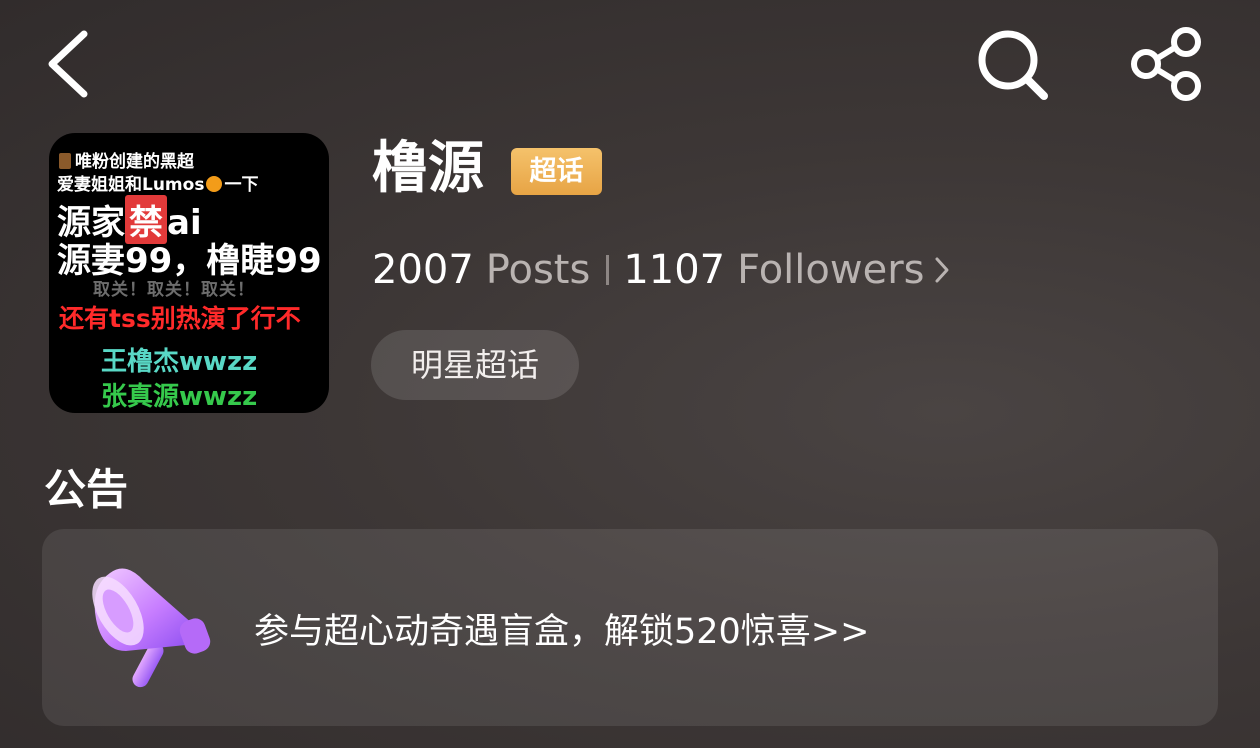 The height and width of the screenshot is (748, 1260). I want to click on followers-link: 1107 Followers, so click(786, 270).